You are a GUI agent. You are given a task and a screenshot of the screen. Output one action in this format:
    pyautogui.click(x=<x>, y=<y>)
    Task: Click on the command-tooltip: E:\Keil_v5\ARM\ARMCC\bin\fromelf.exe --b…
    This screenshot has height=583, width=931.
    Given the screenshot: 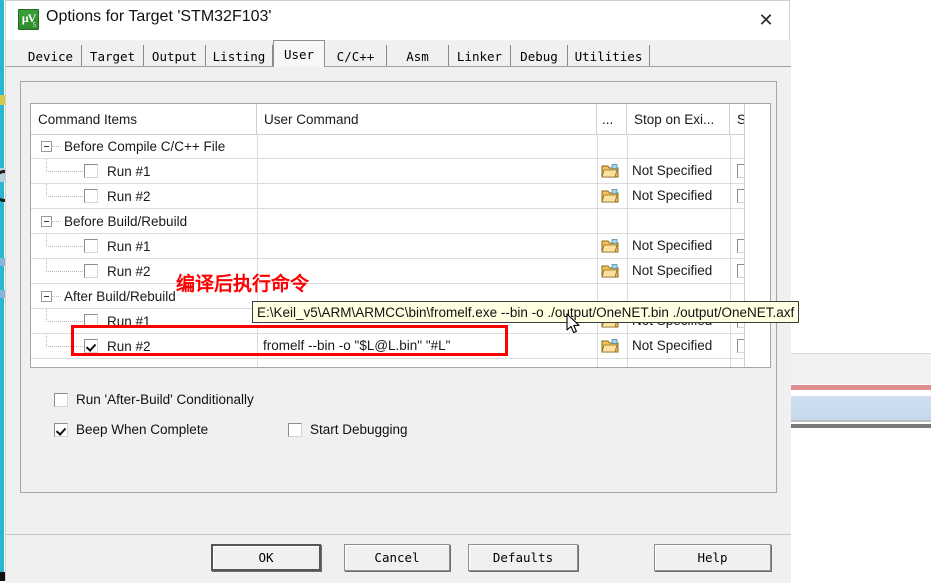 What is the action you would take?
    pyautogui.click(x=526, y=312)
    